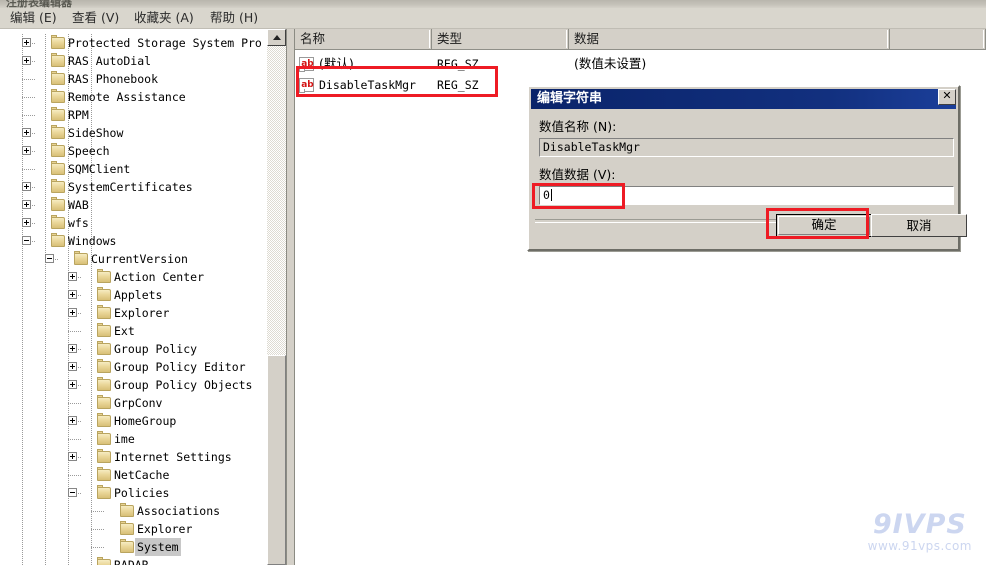 The image size is (986, 565). What do you see at coordinates (363, 39) in the screenshot?
I see `column-header-0: 名称` at bounding box center [363, 39].